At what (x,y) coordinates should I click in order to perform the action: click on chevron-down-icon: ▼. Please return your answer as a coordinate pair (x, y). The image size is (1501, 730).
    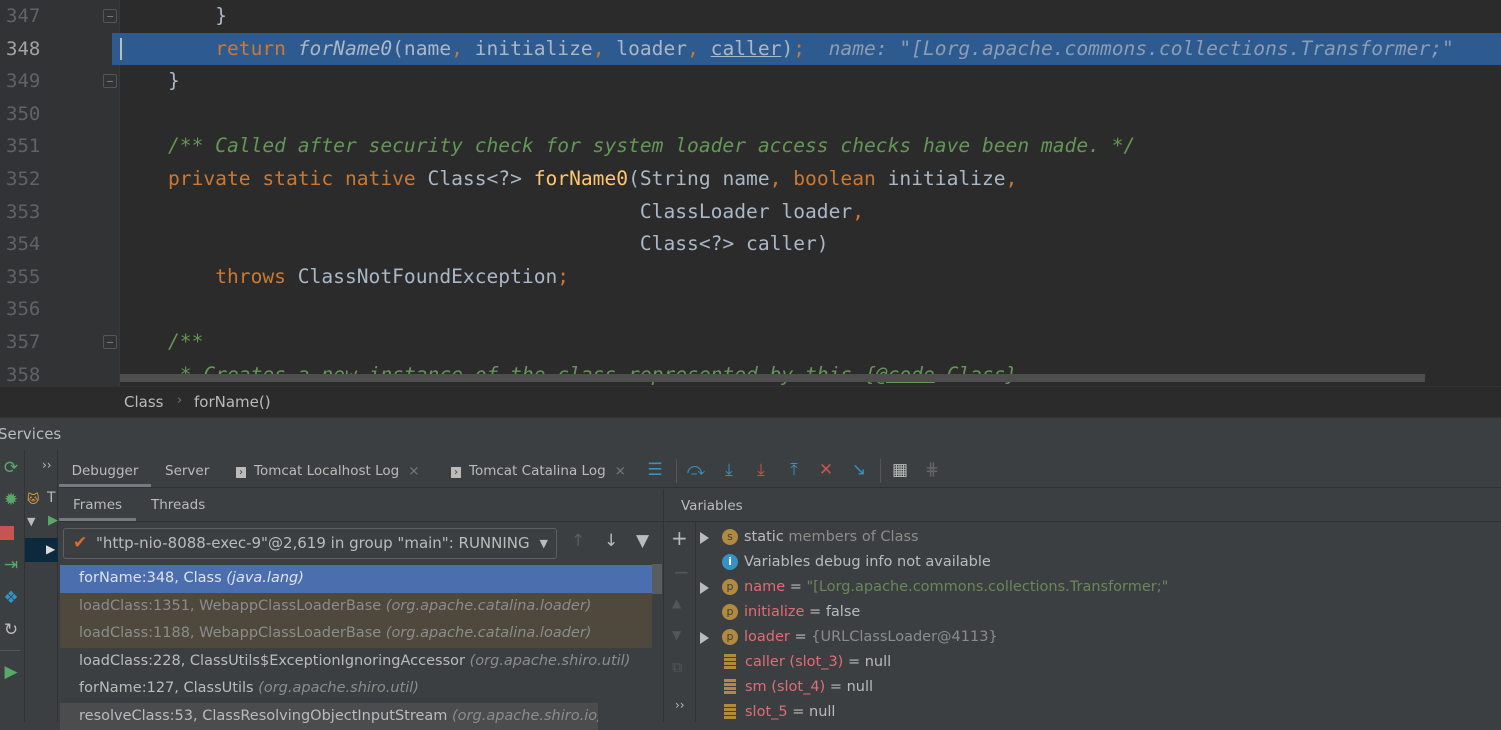
    Looking at the image, I should click on (544, 543).